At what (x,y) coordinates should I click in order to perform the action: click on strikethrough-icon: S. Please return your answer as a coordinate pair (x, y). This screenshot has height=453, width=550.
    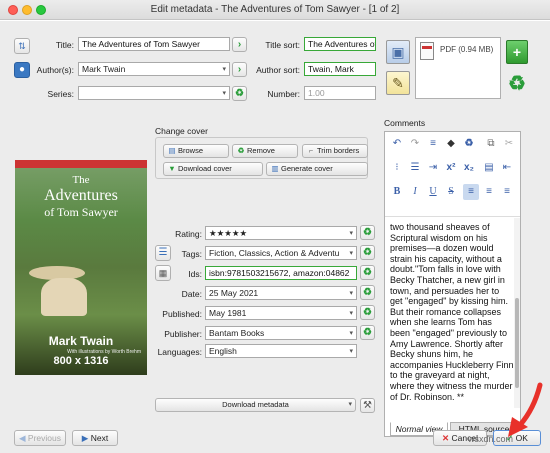
    Looking at the image, I should click on (451, 192).